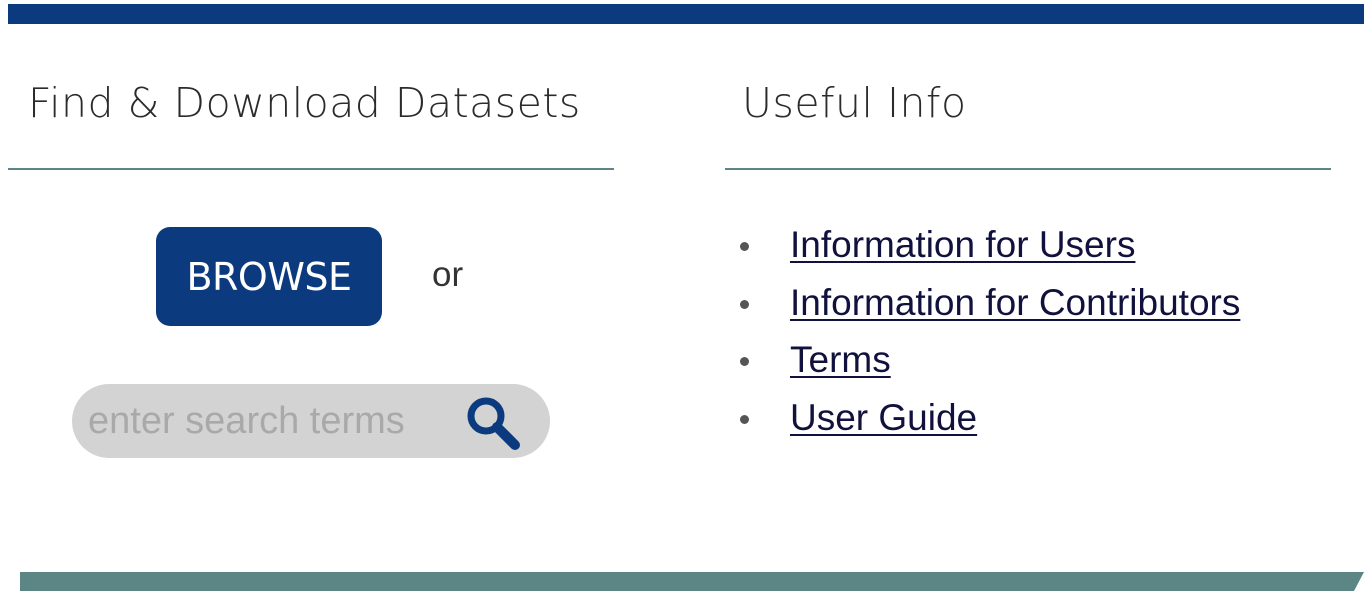 This screenshot has height=591, width=1364. Describe the element at coordinates (988, 366) in the screenshot. I see `list-item: Terms` at that location.